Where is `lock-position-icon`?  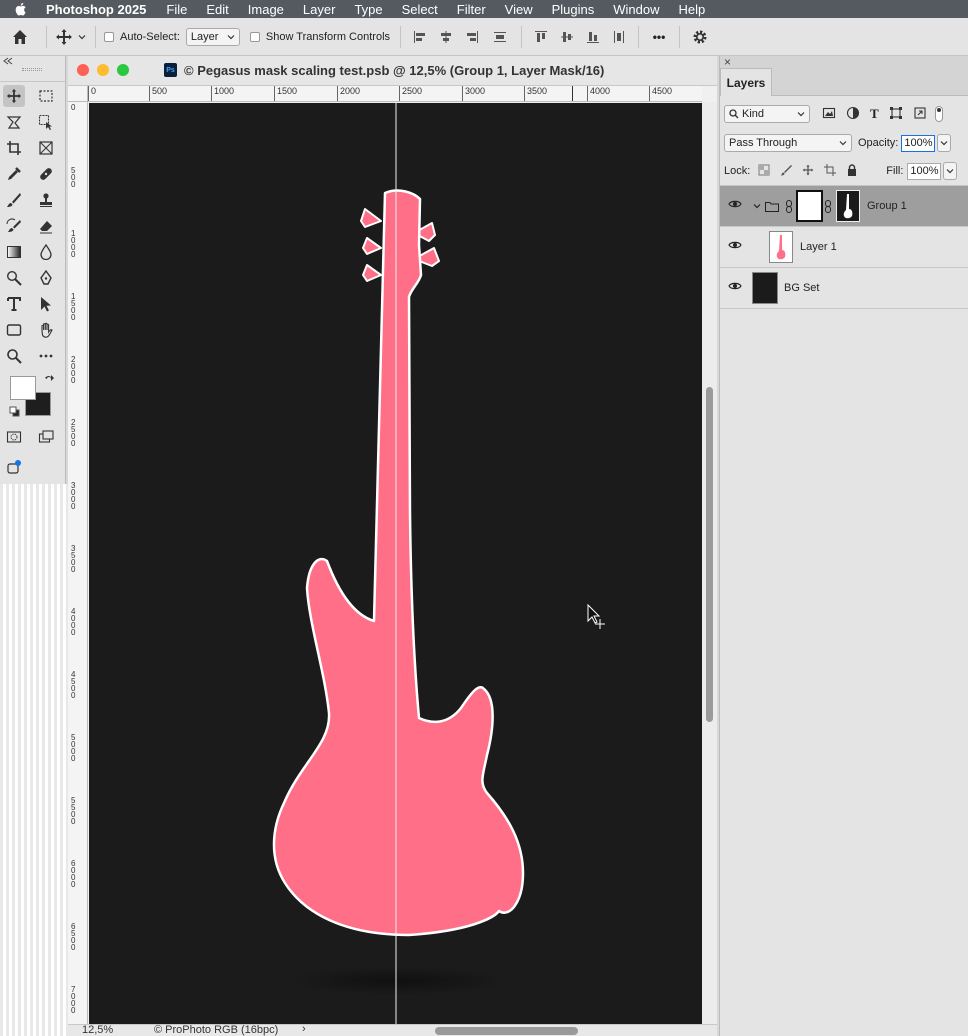
lock-position-icon is located at coordinates (808, 171).